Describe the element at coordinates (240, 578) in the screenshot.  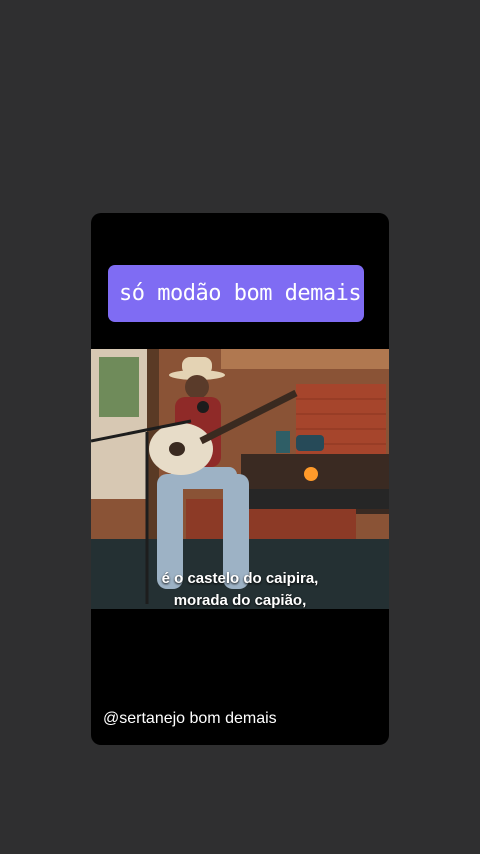
I see `subtitle-line-1: é o castelo do caipira,` at that location.